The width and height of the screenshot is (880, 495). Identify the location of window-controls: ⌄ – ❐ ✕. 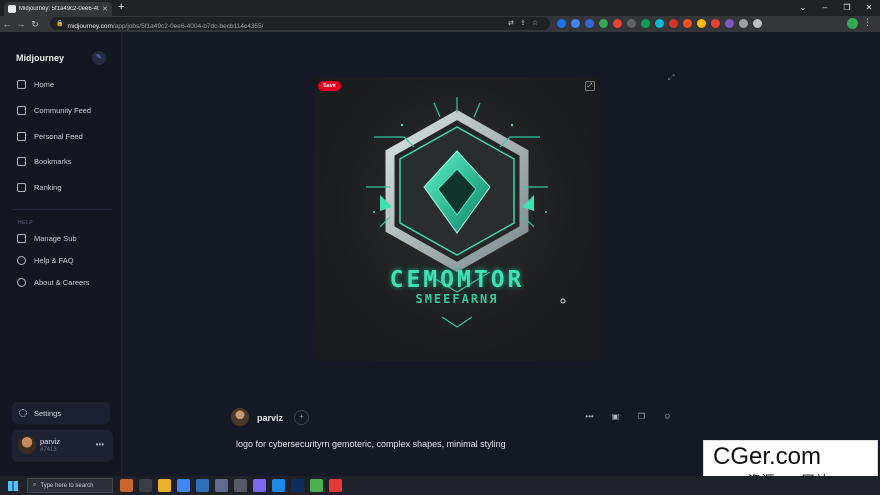
(836, 8).